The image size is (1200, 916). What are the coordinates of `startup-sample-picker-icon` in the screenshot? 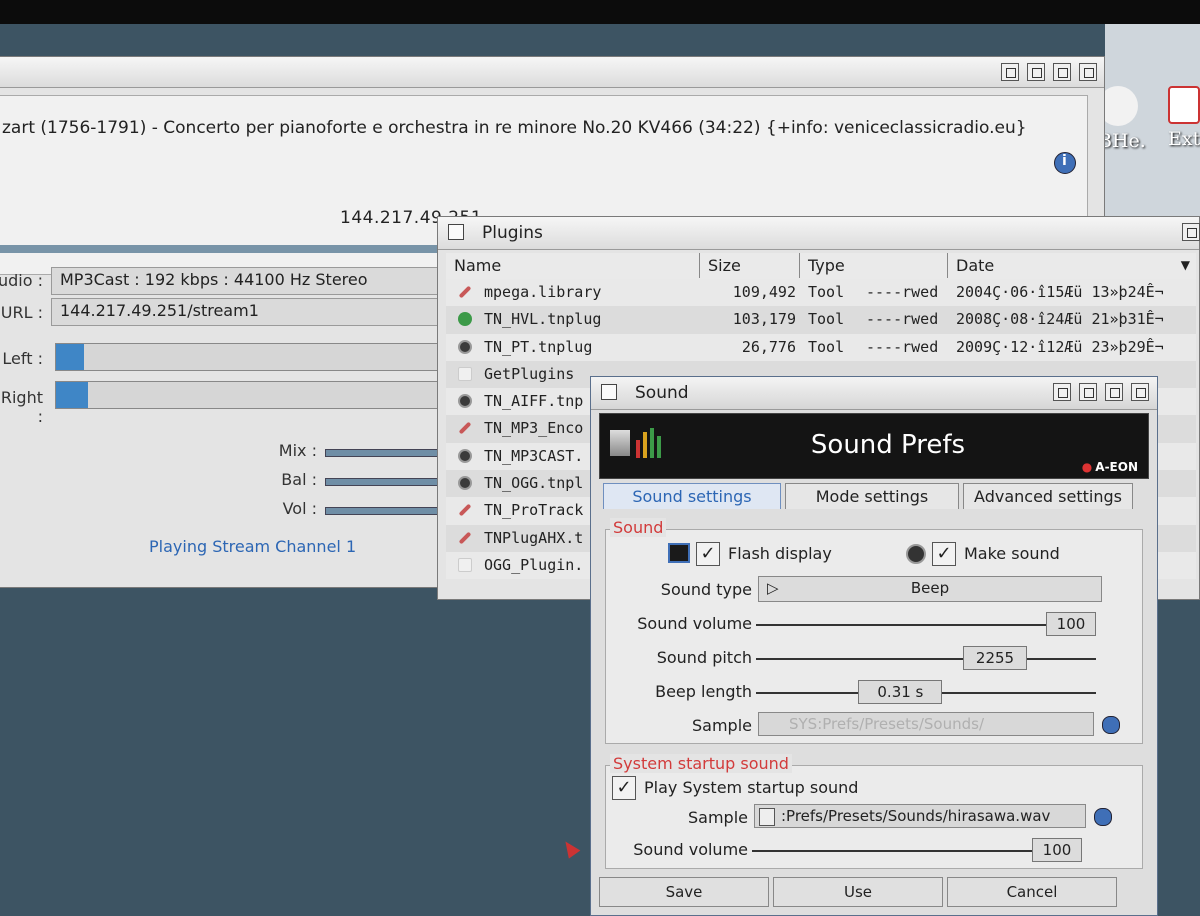 It's located at (1103, 817).